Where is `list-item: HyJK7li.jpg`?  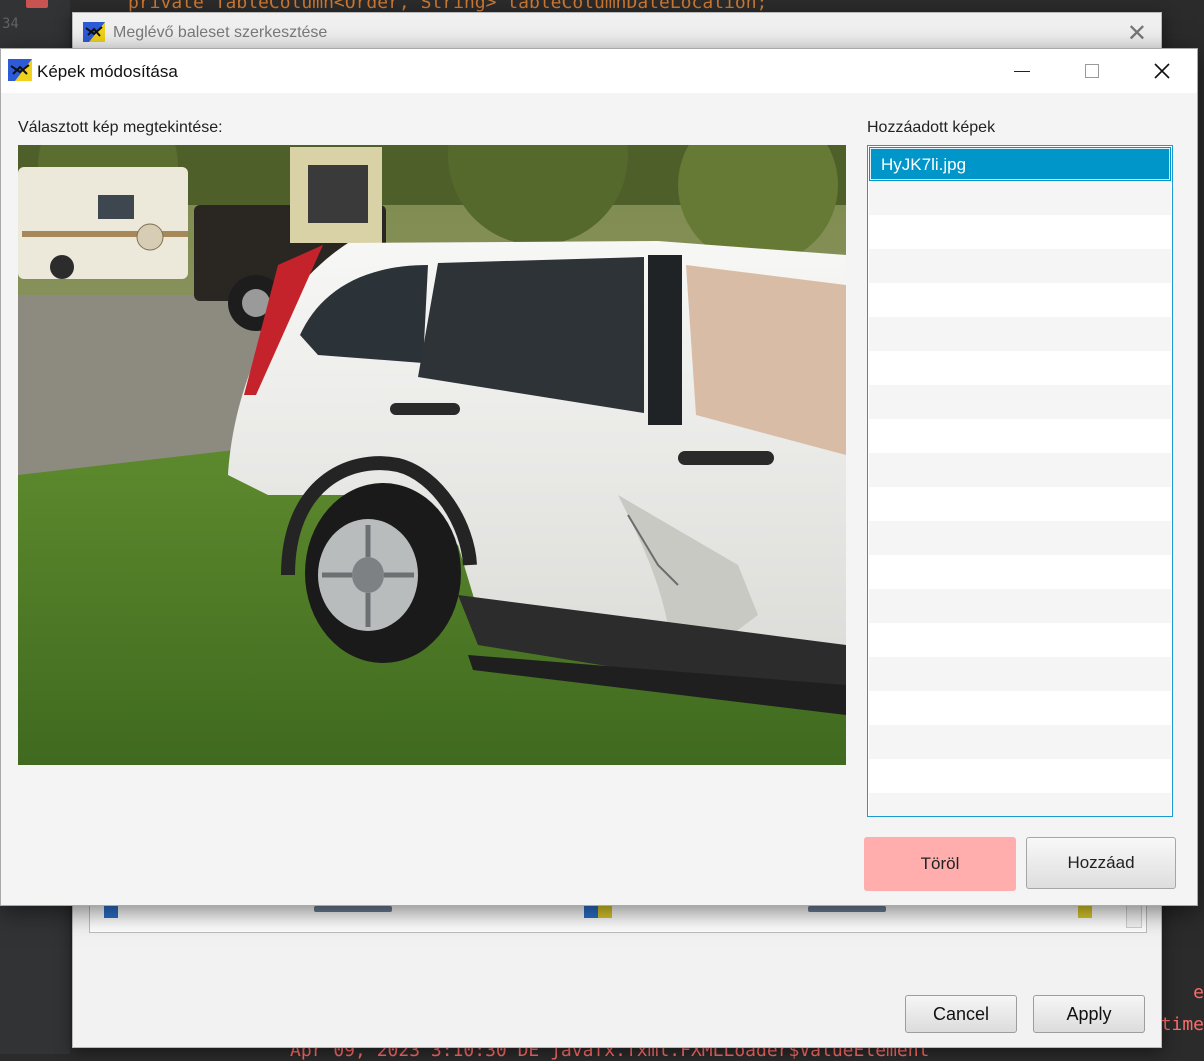 list-item: HyJK7li.jpg is located at coordinates (1020, 164).